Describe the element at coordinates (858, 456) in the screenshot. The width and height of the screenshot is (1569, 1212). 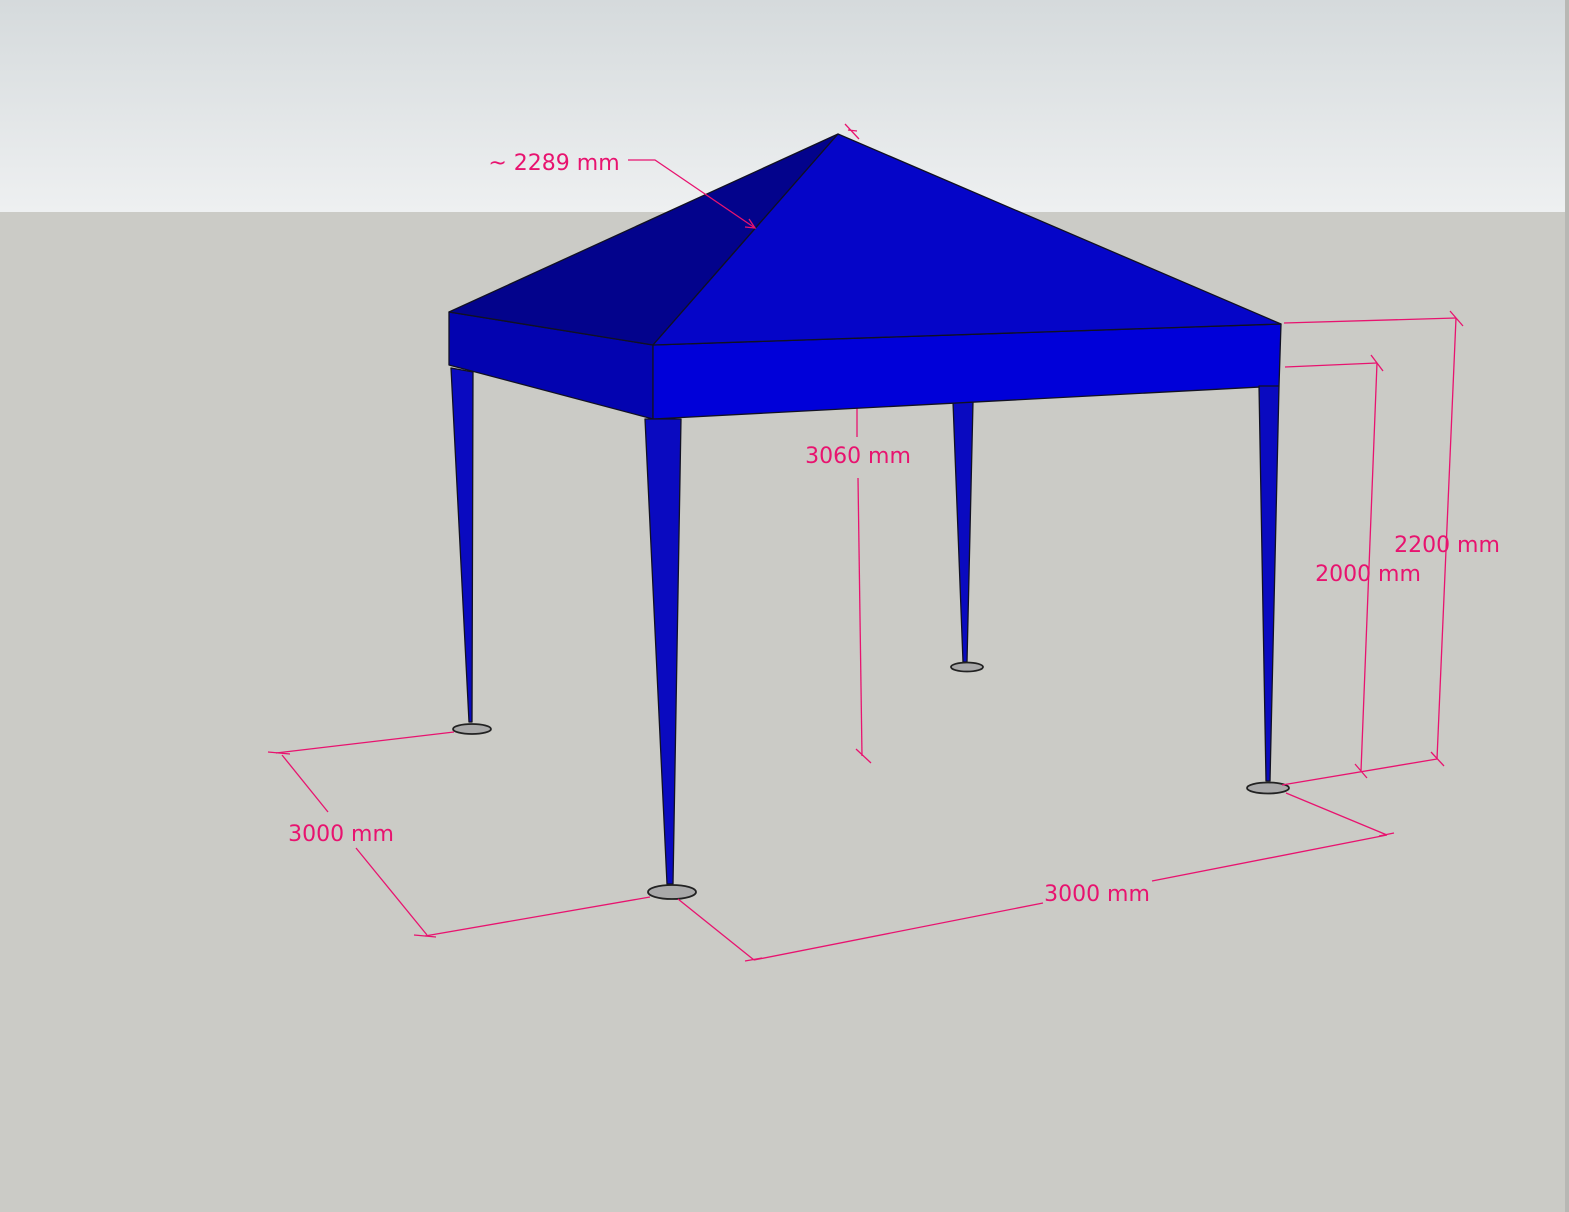
I see `peak-height-label: 3060 mm` at that location.